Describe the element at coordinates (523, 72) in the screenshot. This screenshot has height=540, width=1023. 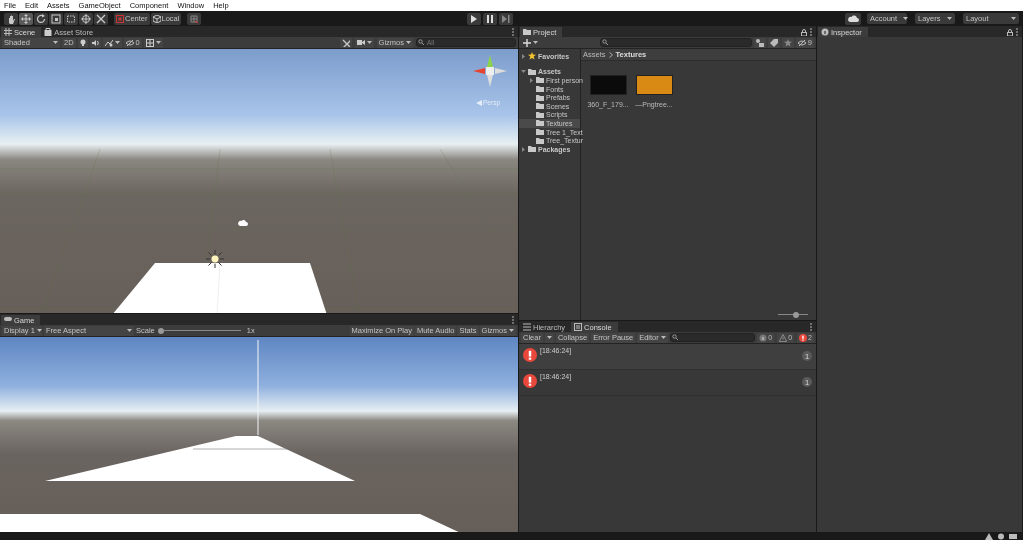
I see `expanded-arrow-icon` at that location.